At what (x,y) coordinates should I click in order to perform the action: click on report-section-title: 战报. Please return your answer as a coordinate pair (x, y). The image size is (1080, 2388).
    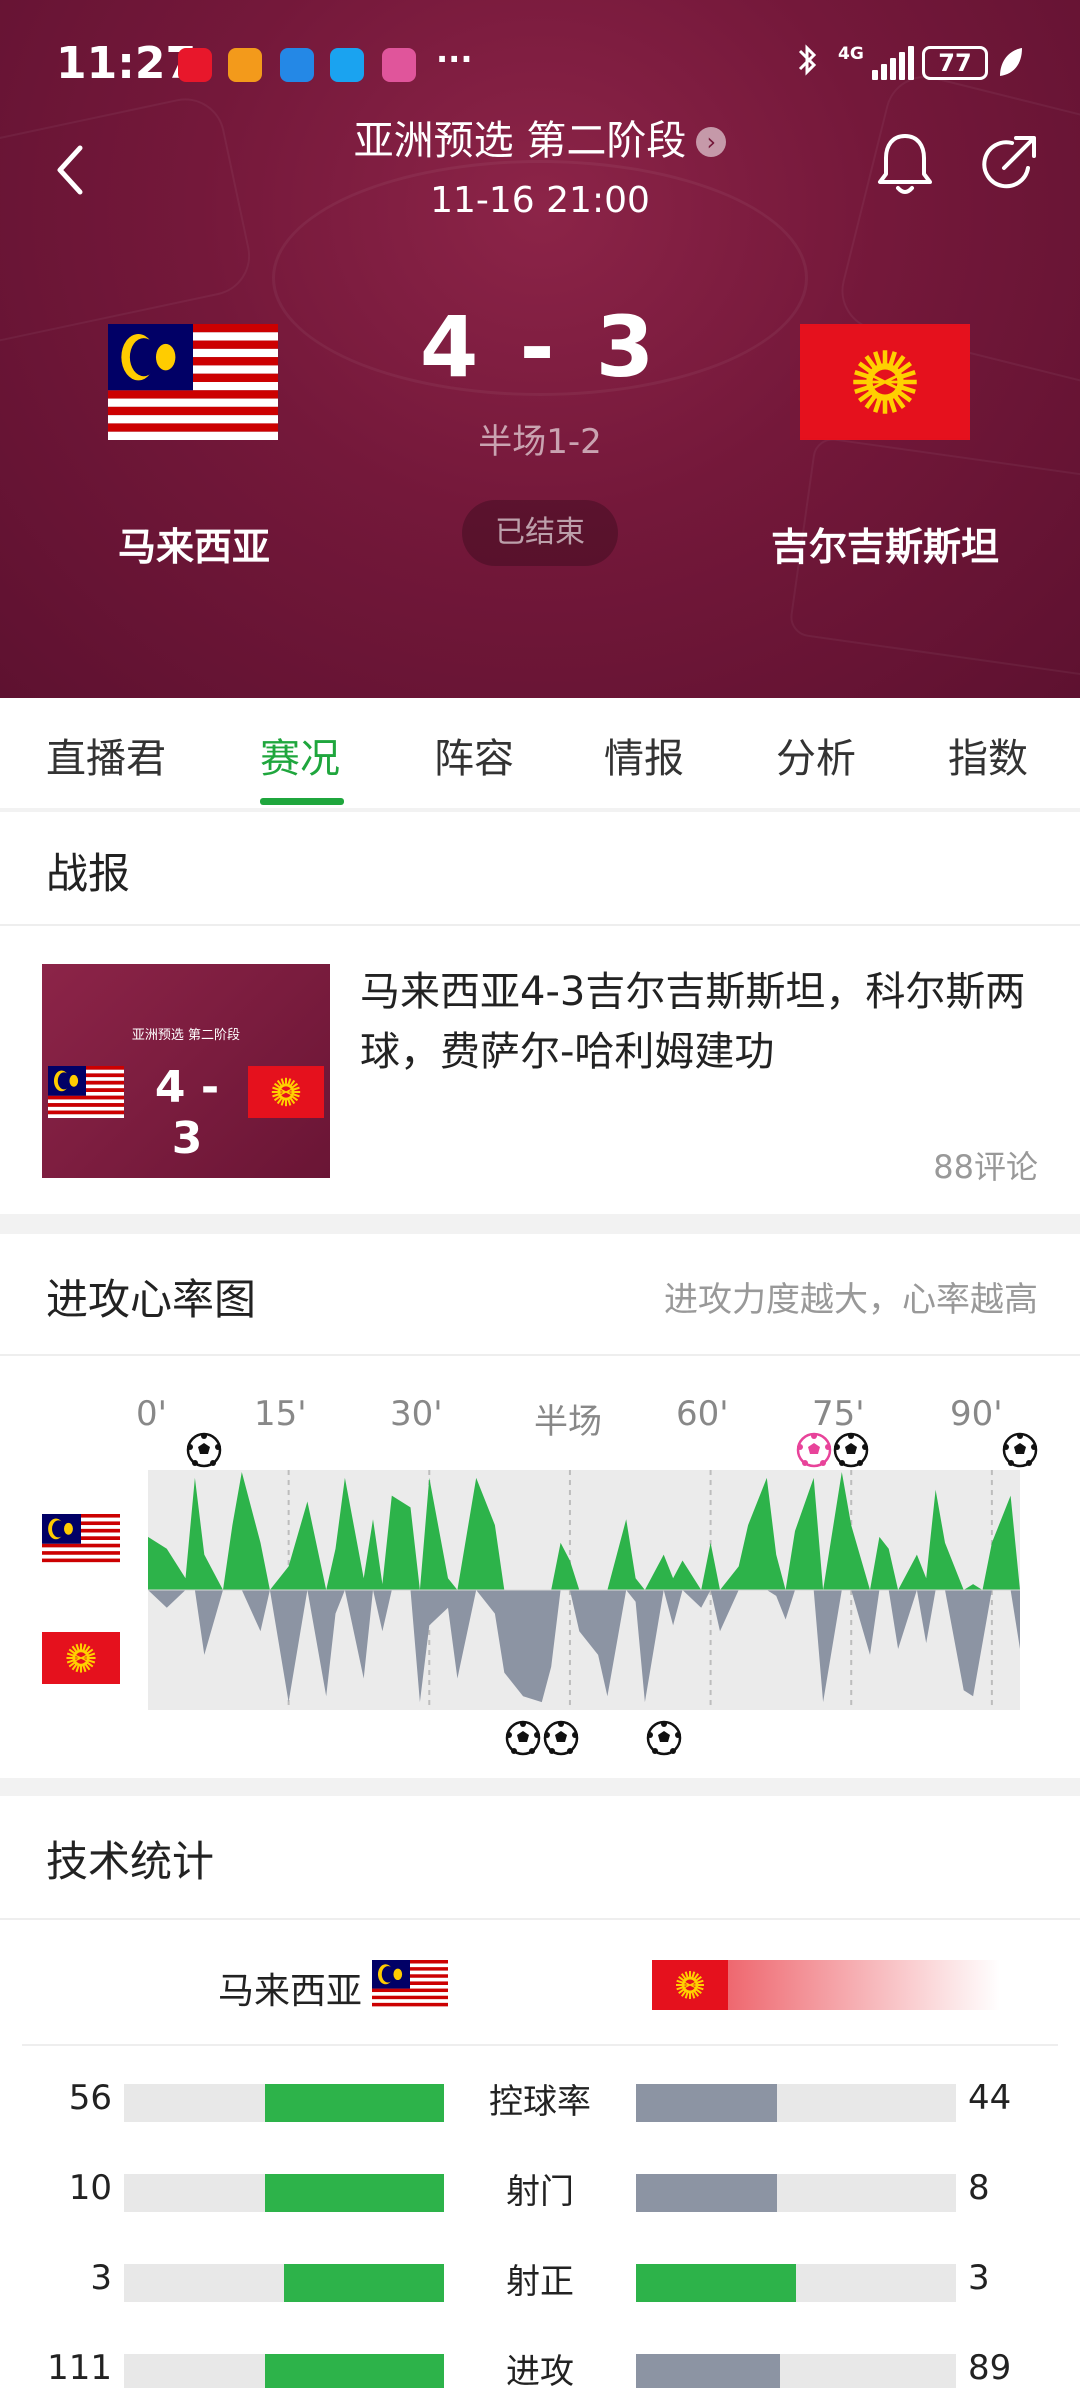
    Looking at the image, I should click on (88, 873).